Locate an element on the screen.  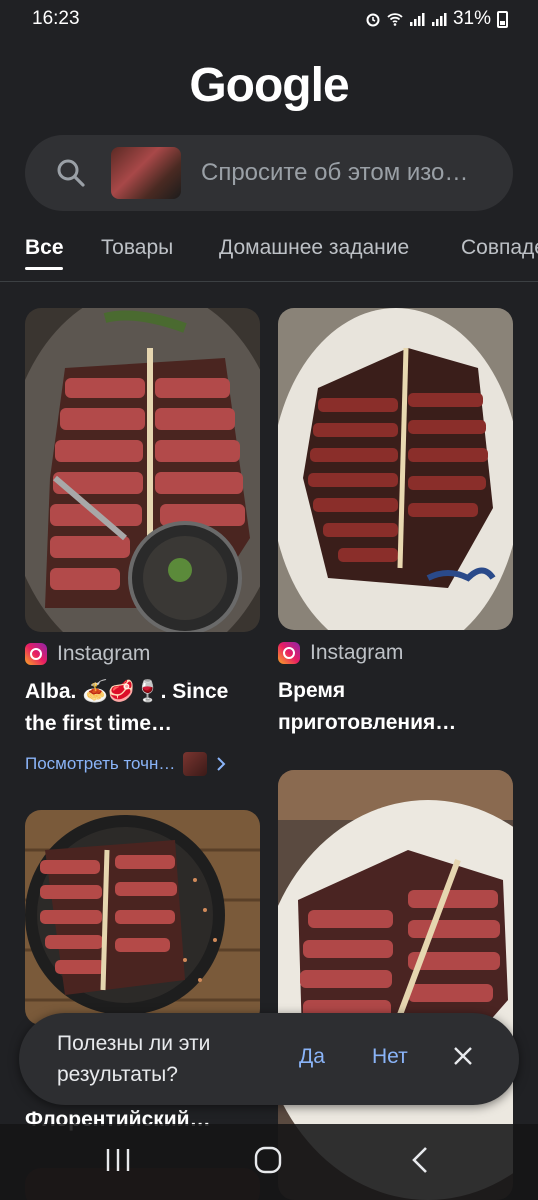
back-icon is located at coordinates (420, 1160).